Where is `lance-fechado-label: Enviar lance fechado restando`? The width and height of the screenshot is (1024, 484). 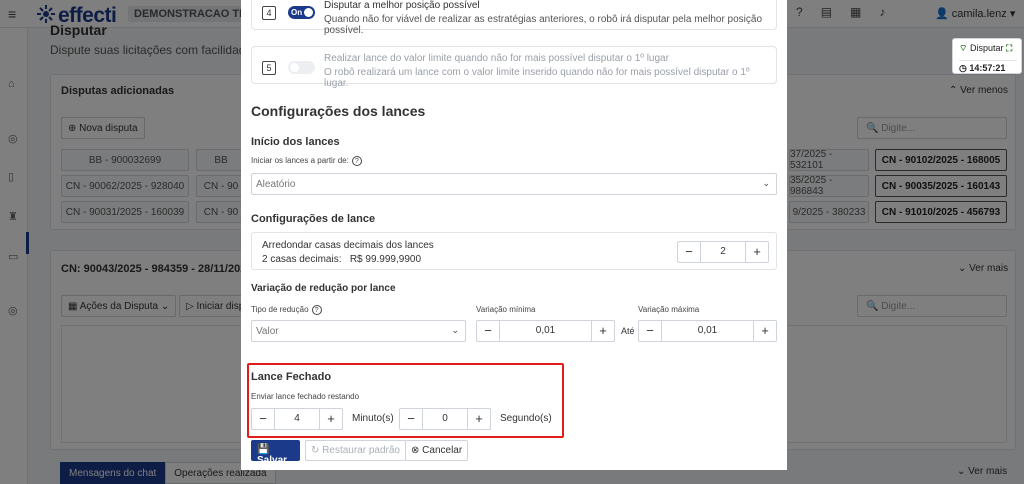
lance-fechado-label: Enviar lance fechado restando is located at coordinates (305, 396).